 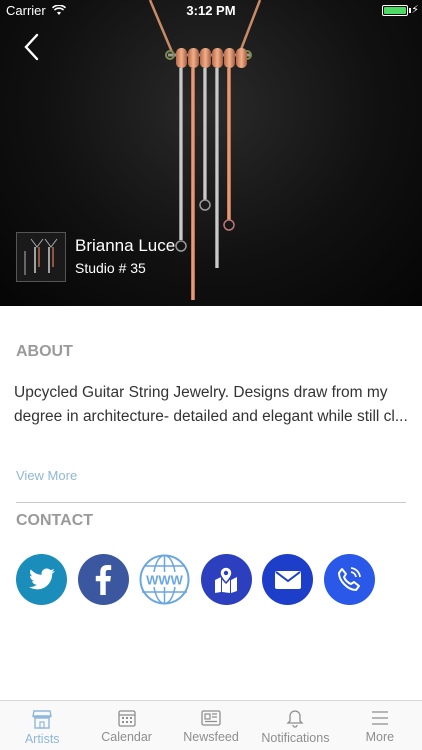 I want to click on contact-heading: CONTACT, so click(x=55, y=520).